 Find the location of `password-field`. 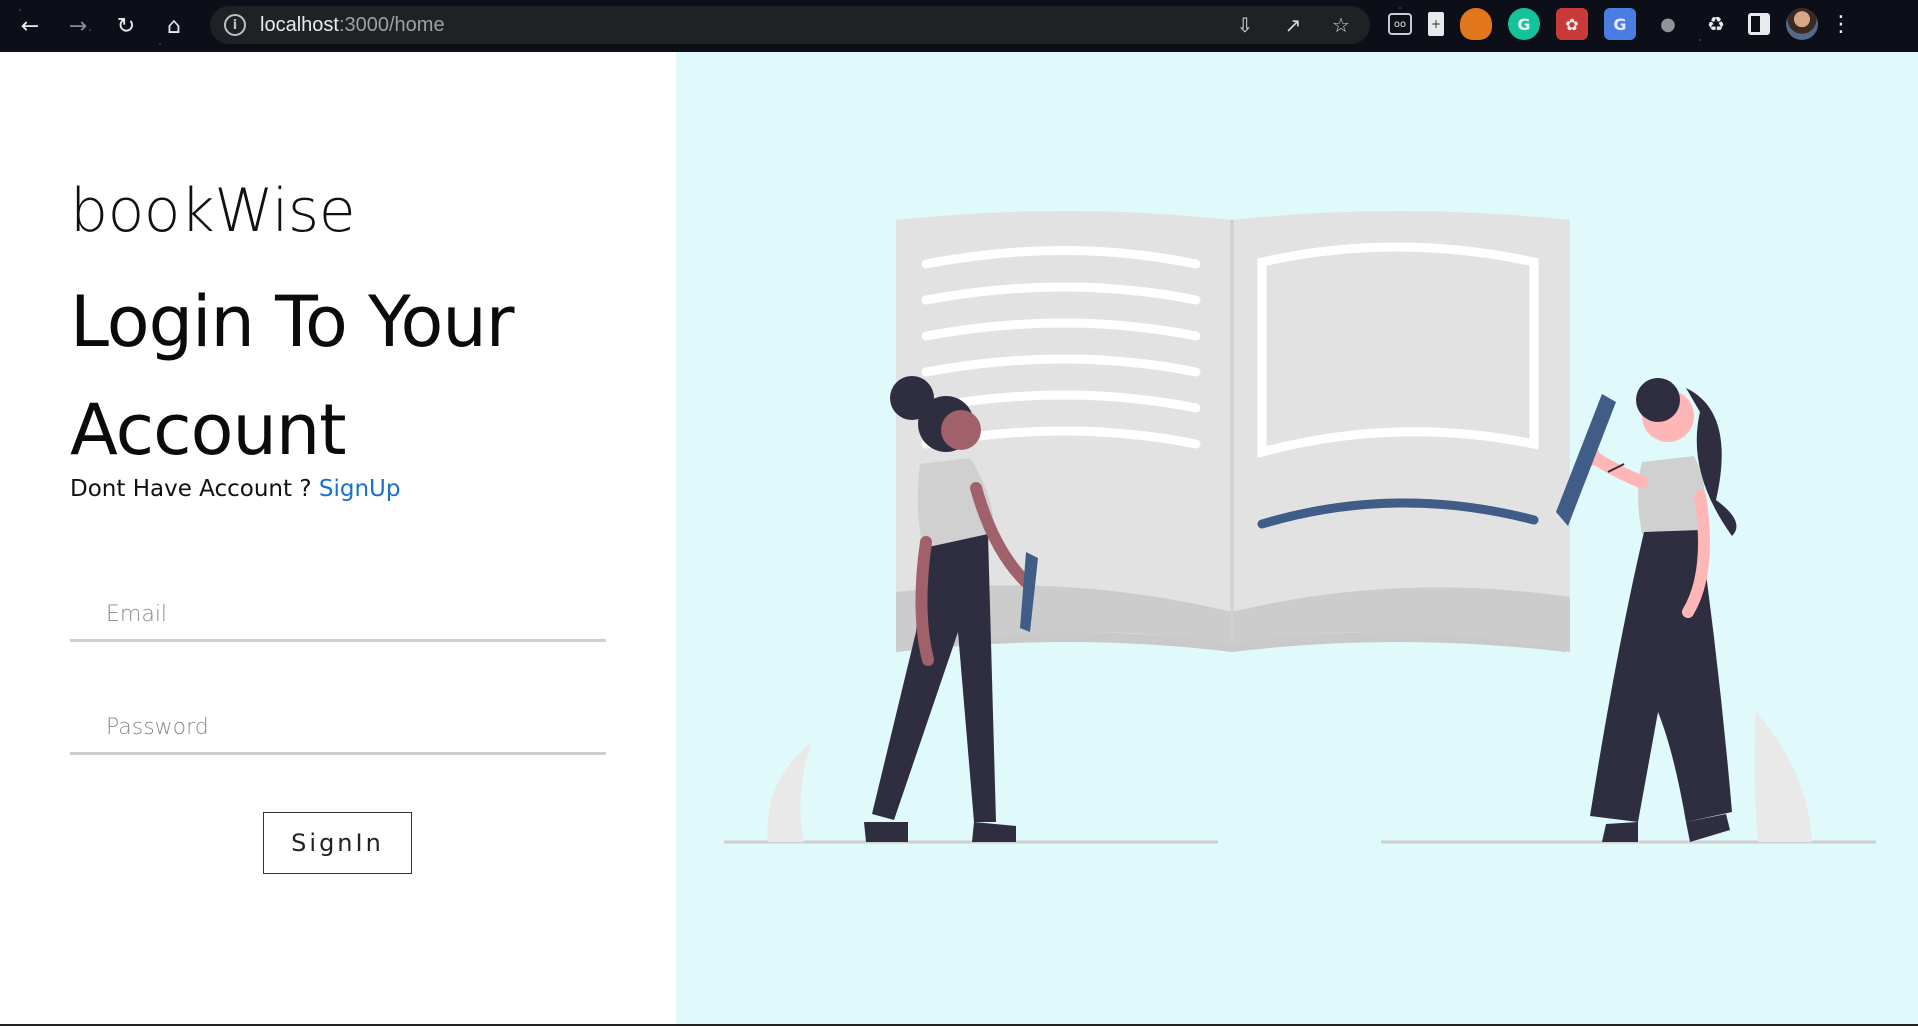

password-field is located at coordinates (338, 729).